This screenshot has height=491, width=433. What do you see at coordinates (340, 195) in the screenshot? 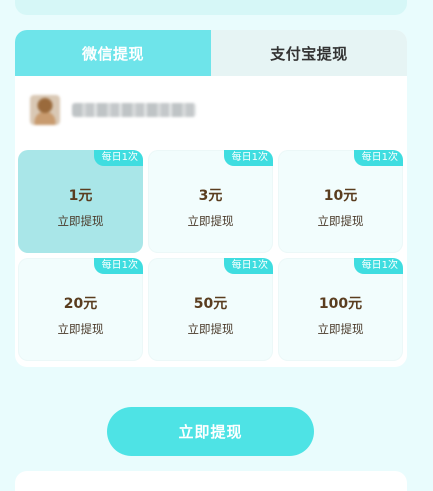
I see `option-amount: 10元` at bounding box center [340, 195].